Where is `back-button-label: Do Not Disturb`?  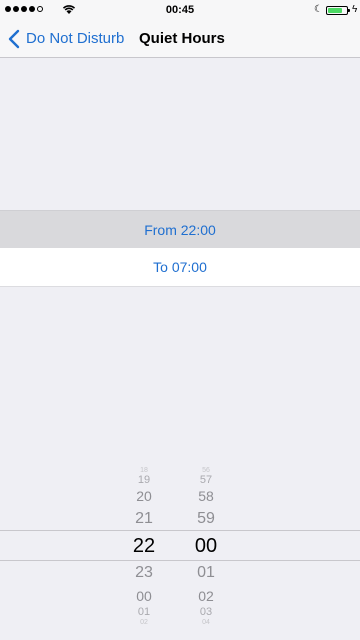
back-button-label: Do Not Disturb is located at coordinates (75, 38).